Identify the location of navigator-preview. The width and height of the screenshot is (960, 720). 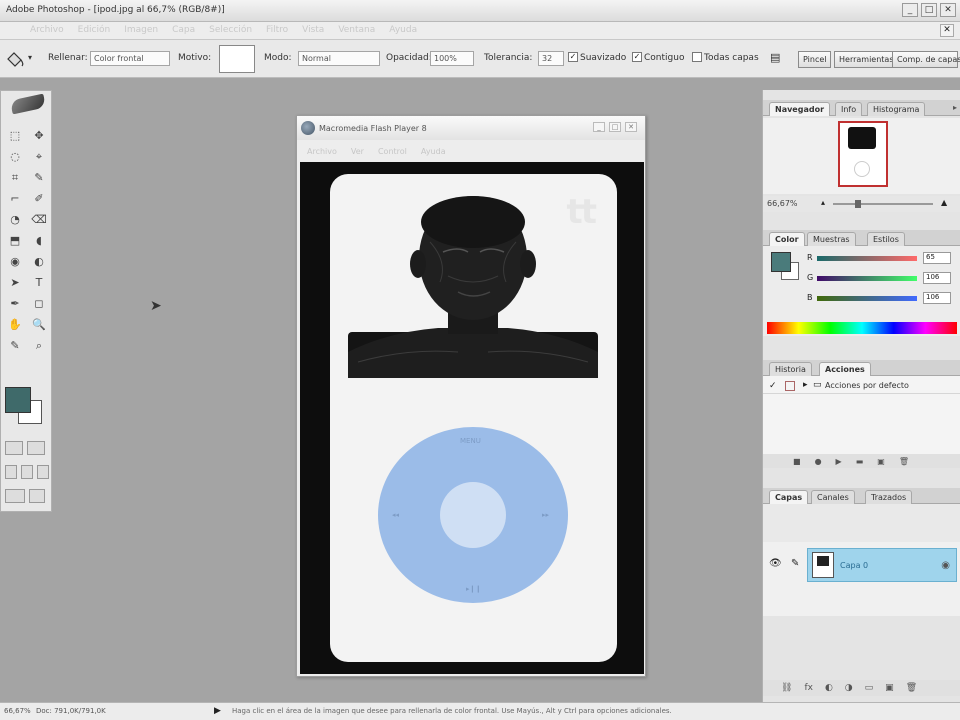
(863, 154).